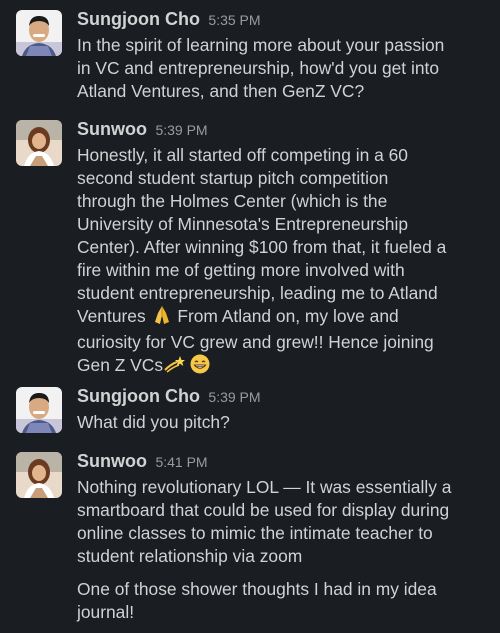 Image resolution: width=500 pixels, height=633 pixels. I want to click on message-header: Sungjoon Cho 5:35 PM, so click(169, 20).